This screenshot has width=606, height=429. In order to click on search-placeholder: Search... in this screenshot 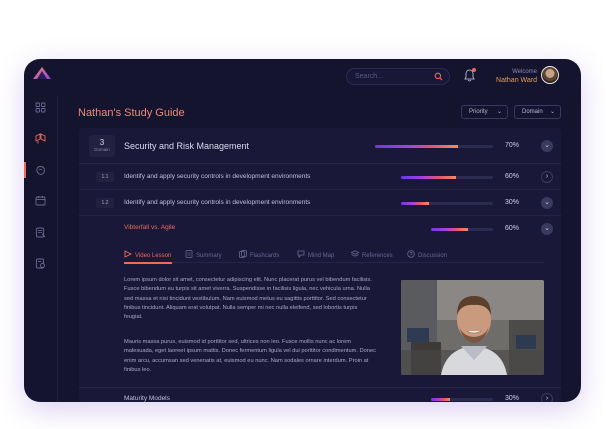, I will do `click(369, 76)`.